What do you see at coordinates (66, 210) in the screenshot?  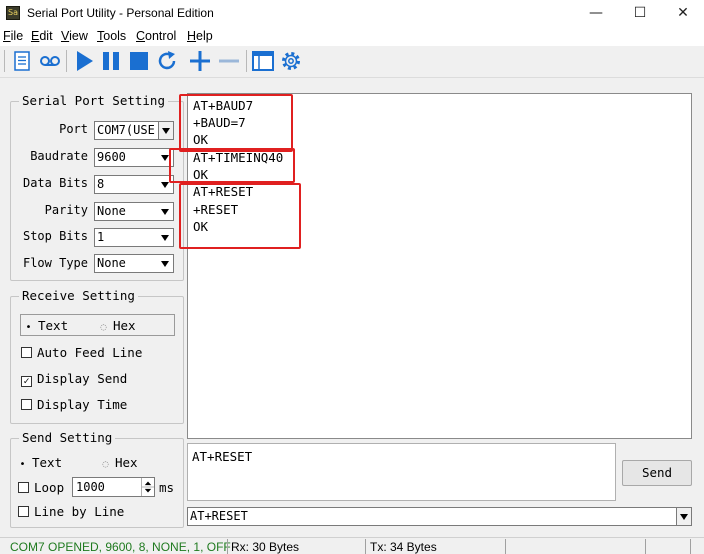 I see `parity-label: Parity` at bounding box center [66, 210].